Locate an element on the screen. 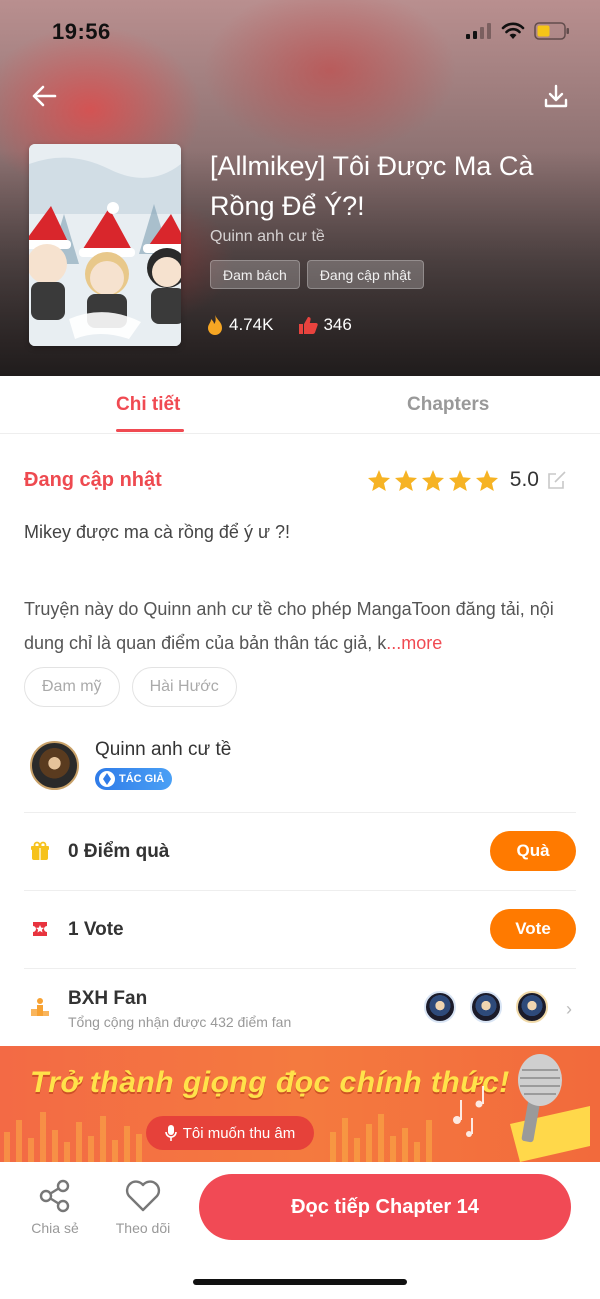 This screenshot has width=600, height=1299. follow-label: Theo dõi is located at coordinates (143, 1228).